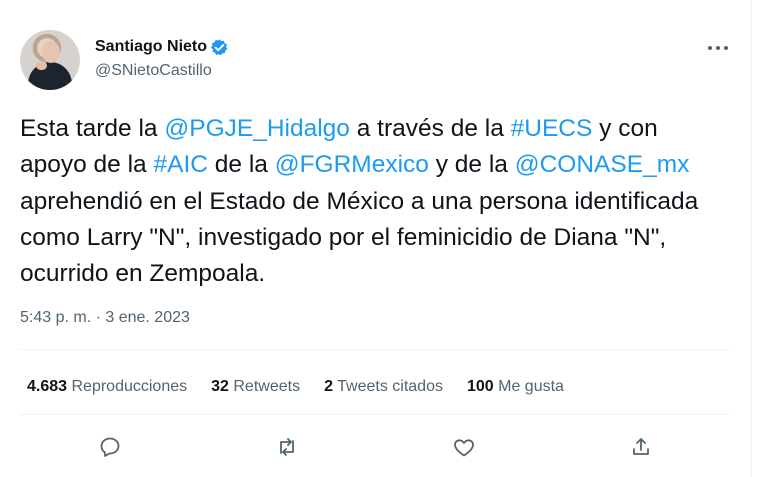 The height and width of the screenshot is (477, 757). What do you see at coordinates (51, 52) in the screenshot?
I see `avatar-face` at bounding box center [51, 52].